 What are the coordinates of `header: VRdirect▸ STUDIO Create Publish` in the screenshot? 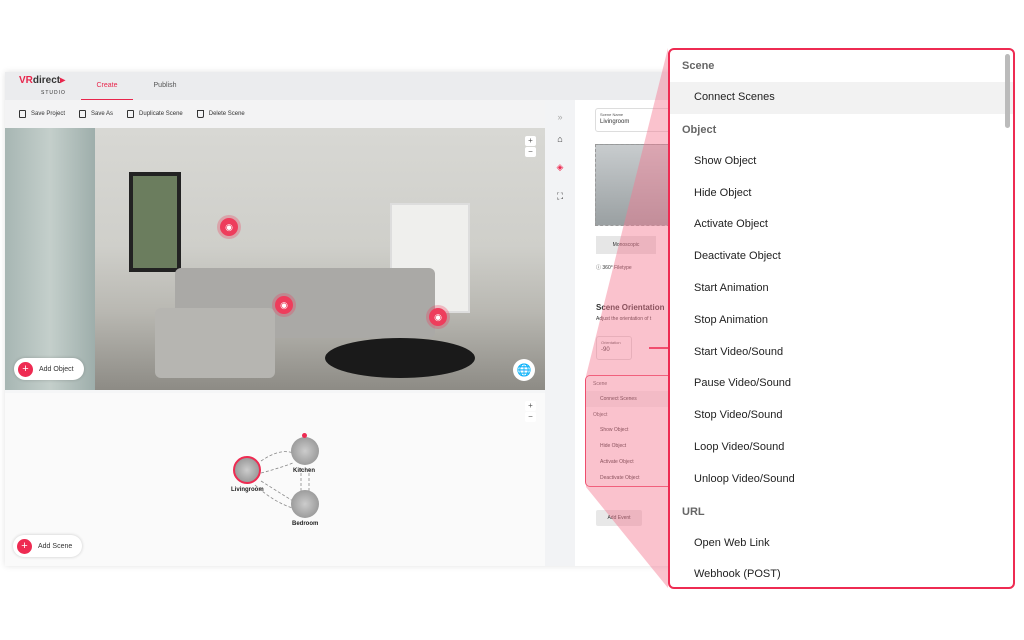 It's located at (340, 86).